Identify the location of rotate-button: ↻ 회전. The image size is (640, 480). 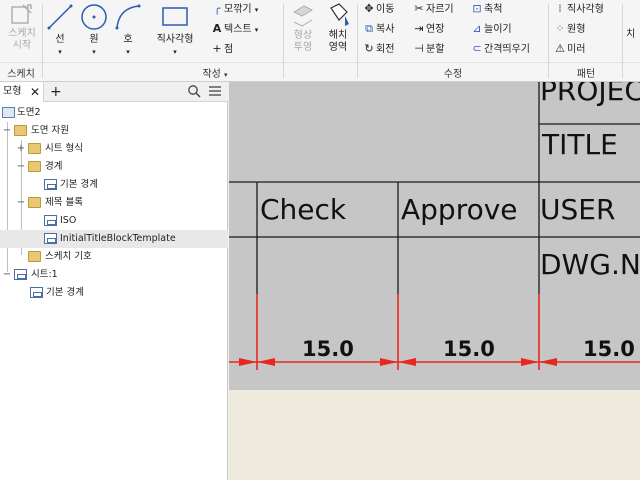
(378, 49).